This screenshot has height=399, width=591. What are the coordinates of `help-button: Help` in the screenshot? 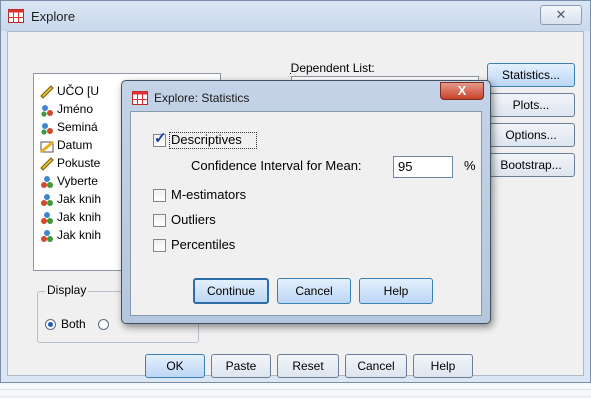 It's located at (443, 366).